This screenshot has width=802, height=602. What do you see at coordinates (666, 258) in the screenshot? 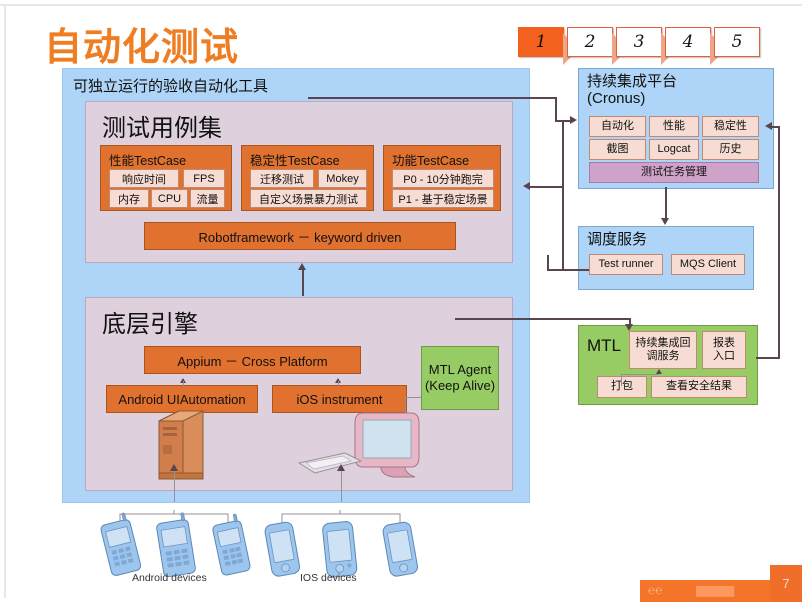
I see `scheduler-panel: 调度服务 Test runner MQS Client` at bounding box center [666, 258].